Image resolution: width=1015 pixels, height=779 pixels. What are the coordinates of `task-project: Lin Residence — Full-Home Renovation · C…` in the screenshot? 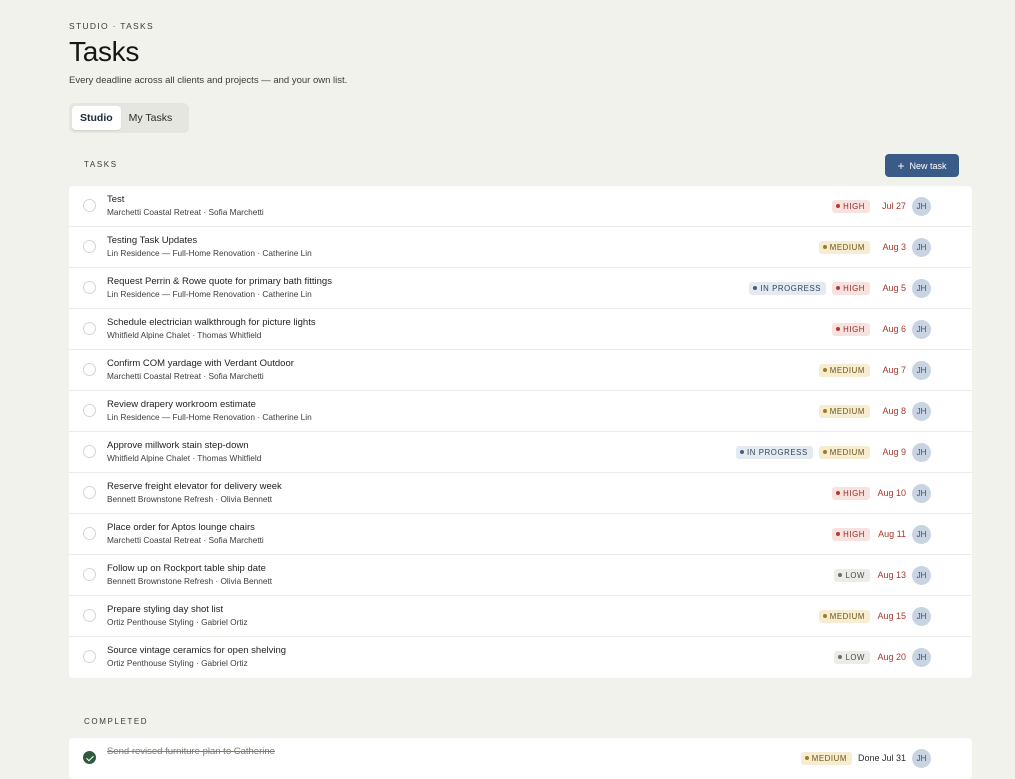 It's located at (209, 417).